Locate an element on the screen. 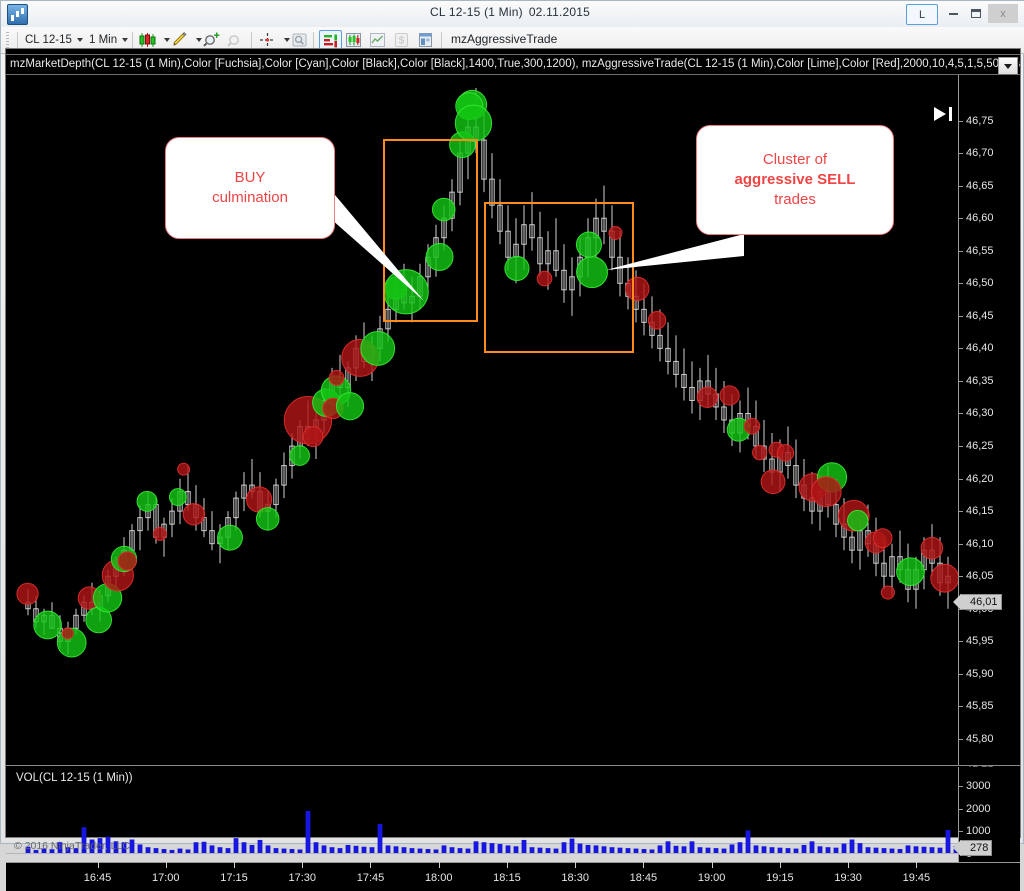 The width and height of the screenshot is (1024, 891). active-indicator-label: mzAggressiveTrade is located at coordinates (504, 39).